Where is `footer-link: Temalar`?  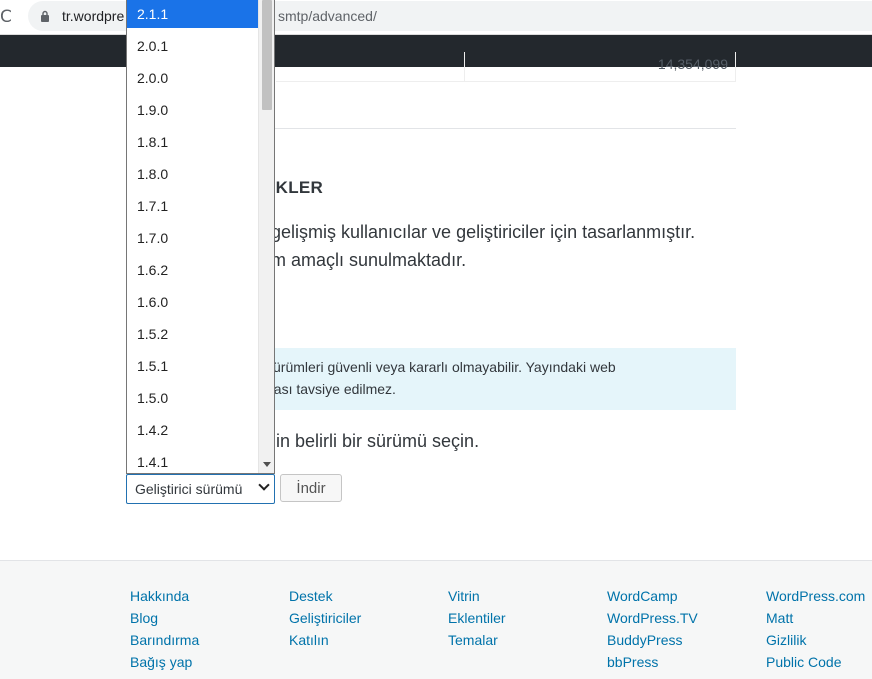 footer-link: Temalar is located at coordinates (523, 640).